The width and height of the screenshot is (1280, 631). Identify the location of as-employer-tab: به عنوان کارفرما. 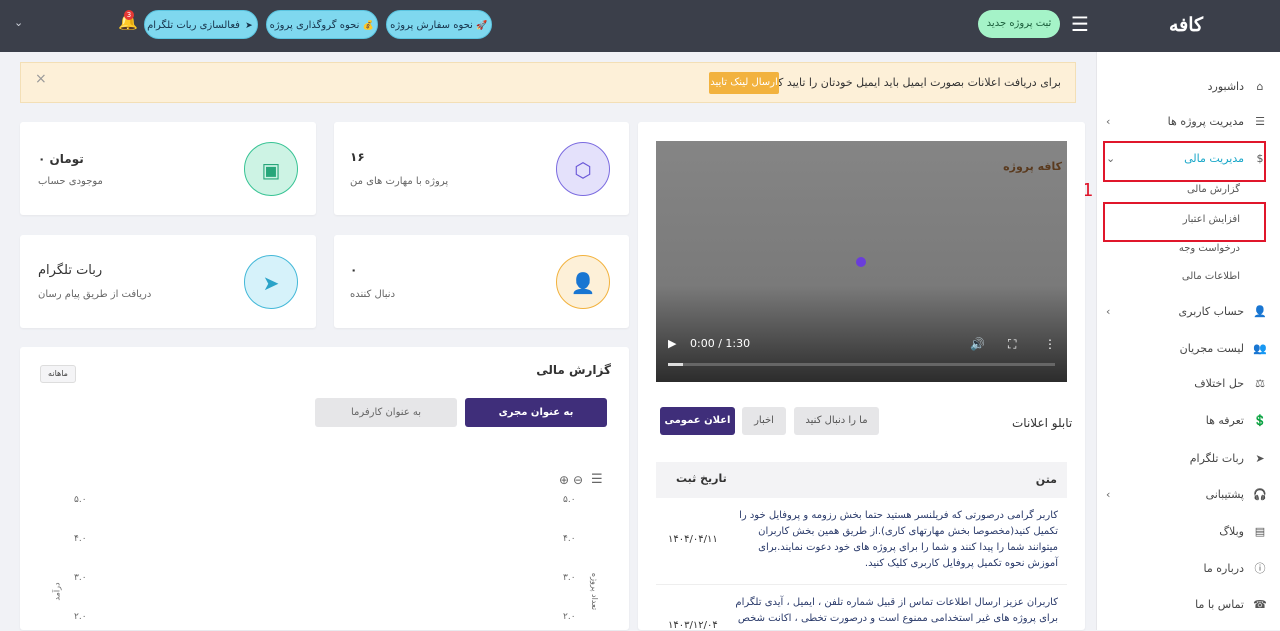
(386, 412).